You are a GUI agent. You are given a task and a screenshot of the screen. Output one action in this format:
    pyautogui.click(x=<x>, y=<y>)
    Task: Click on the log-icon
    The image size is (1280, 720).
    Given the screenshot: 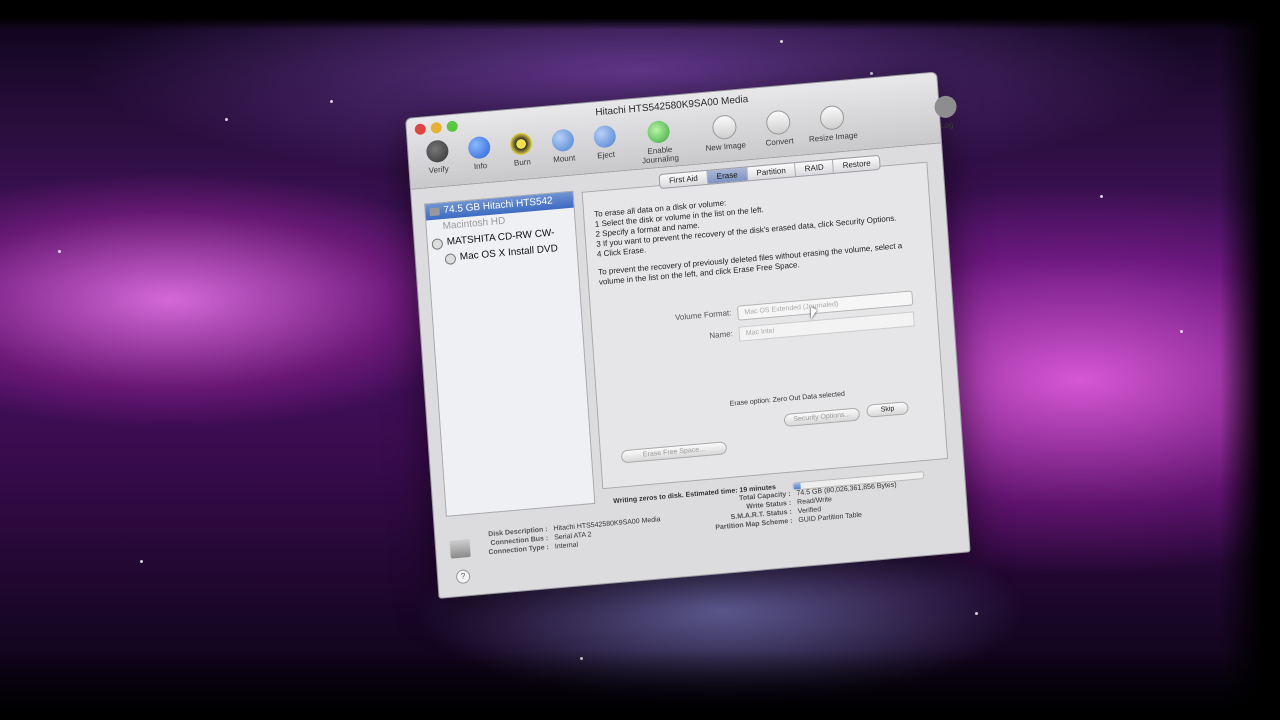 What is the action you would take?
    pyautogui.click(x=945, y=106)
    